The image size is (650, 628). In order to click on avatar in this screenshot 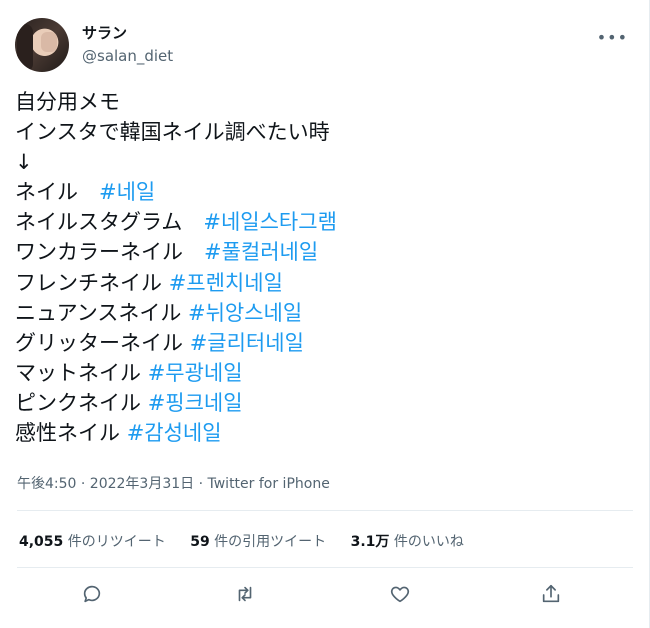, I will do `click(42, 45)`.